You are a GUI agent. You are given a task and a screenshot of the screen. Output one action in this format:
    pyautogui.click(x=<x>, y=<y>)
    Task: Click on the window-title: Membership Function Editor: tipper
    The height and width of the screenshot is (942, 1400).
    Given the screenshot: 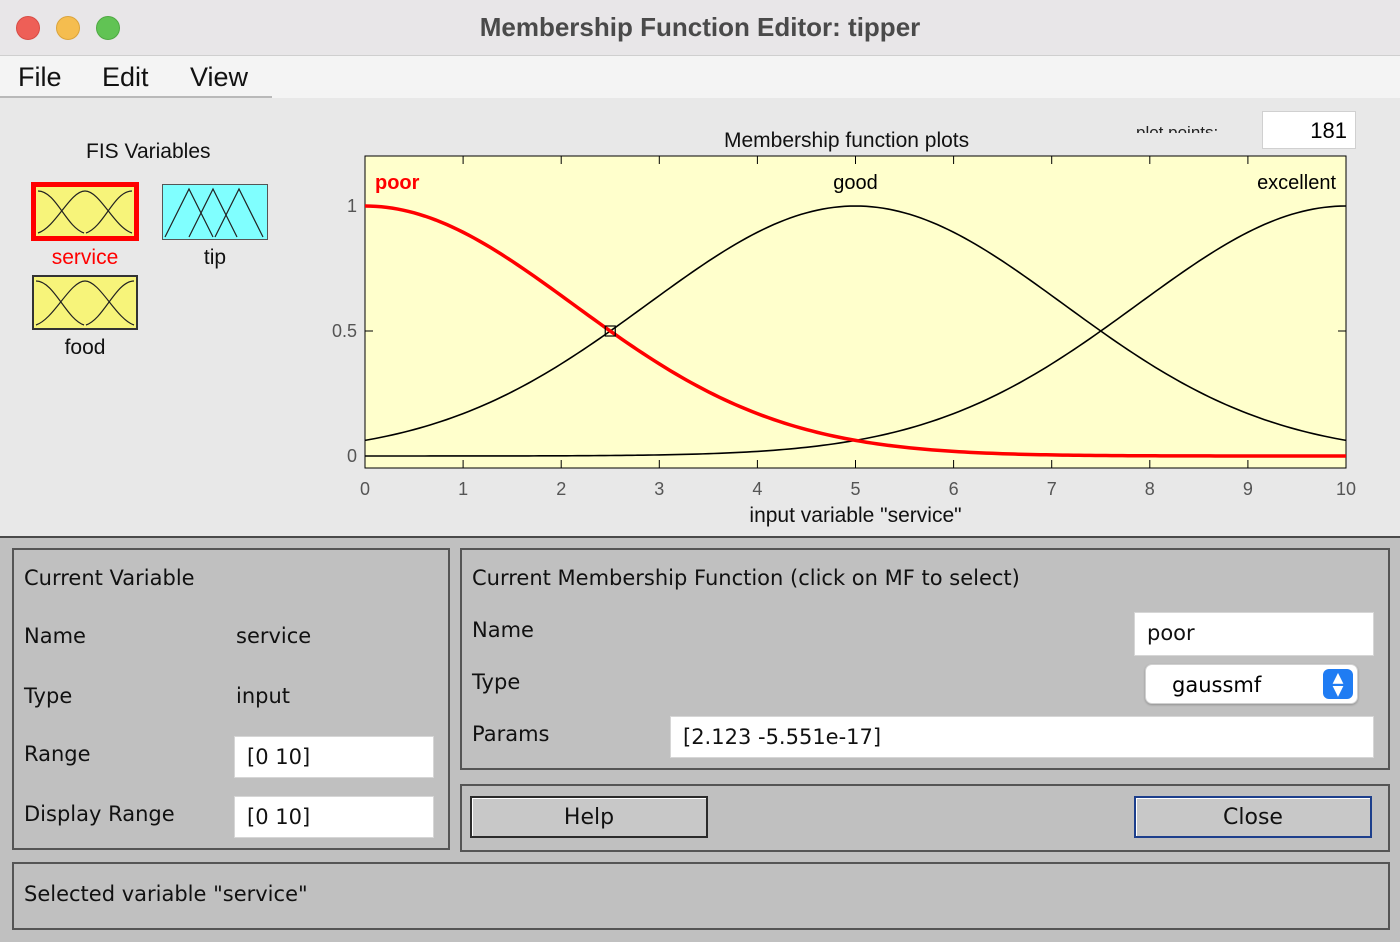 What is the action you would take?
    pyautogui.click(x=700, y=27)
    